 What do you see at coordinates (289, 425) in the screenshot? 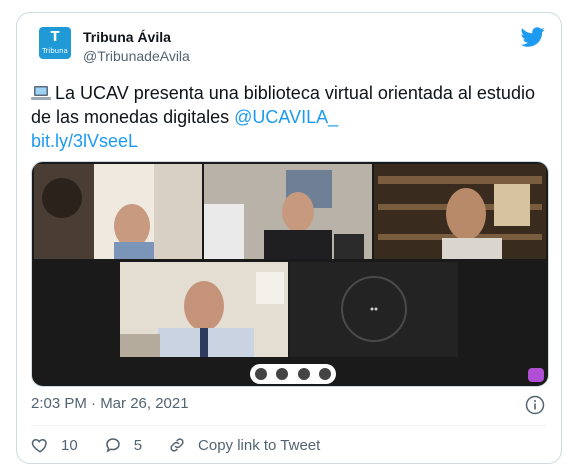
I see `divider` at bounding box center [289, 425].